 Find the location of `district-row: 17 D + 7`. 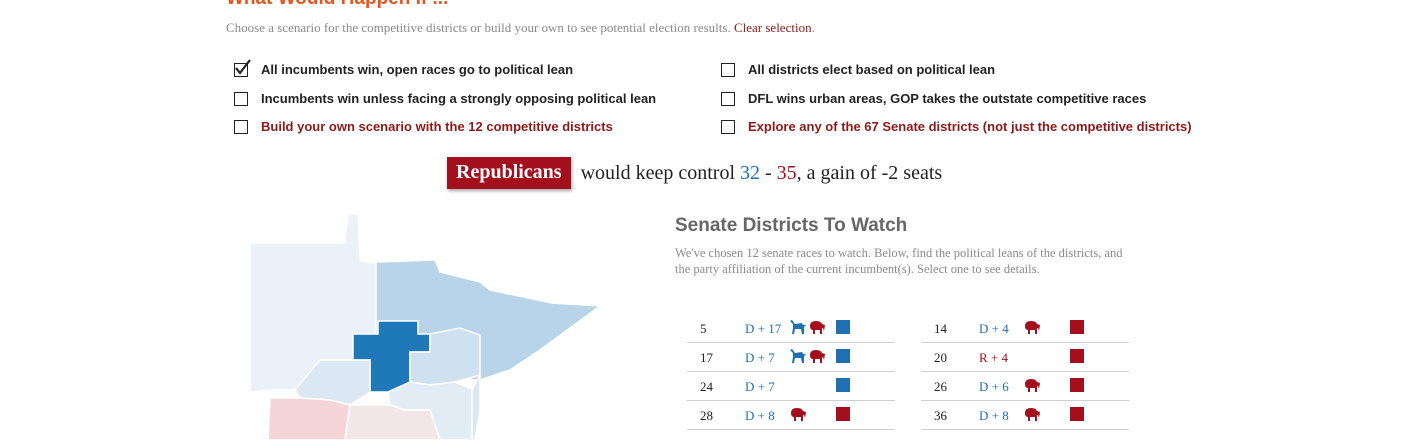

district-row: 17 D + 7 is located at coordinates (791, 357).